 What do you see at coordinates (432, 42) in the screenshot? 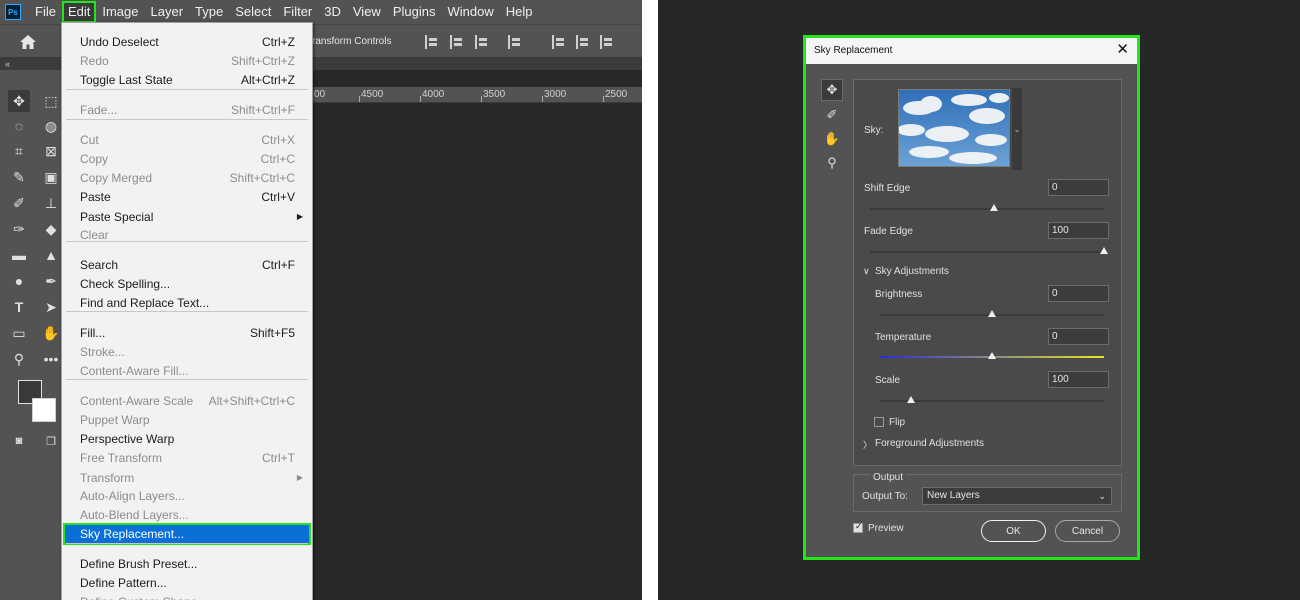
I see `align-left-icon` at bounding box center [432, 42].